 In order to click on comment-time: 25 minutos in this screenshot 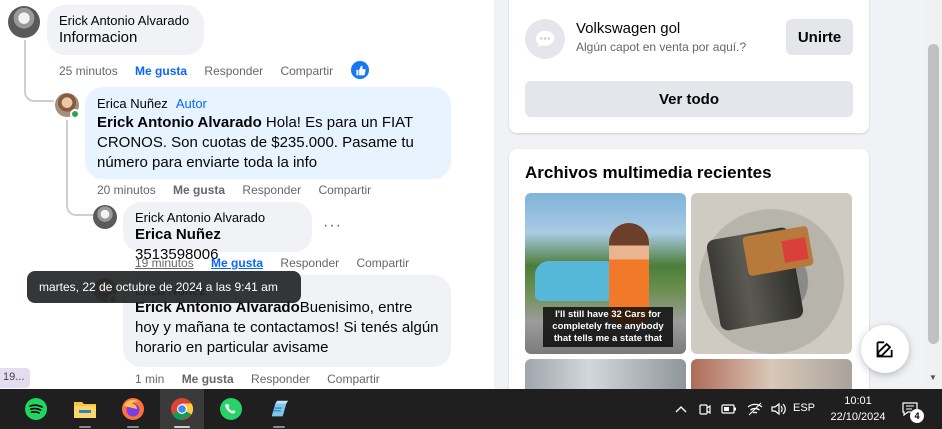, I will do `click(88, 71)`.